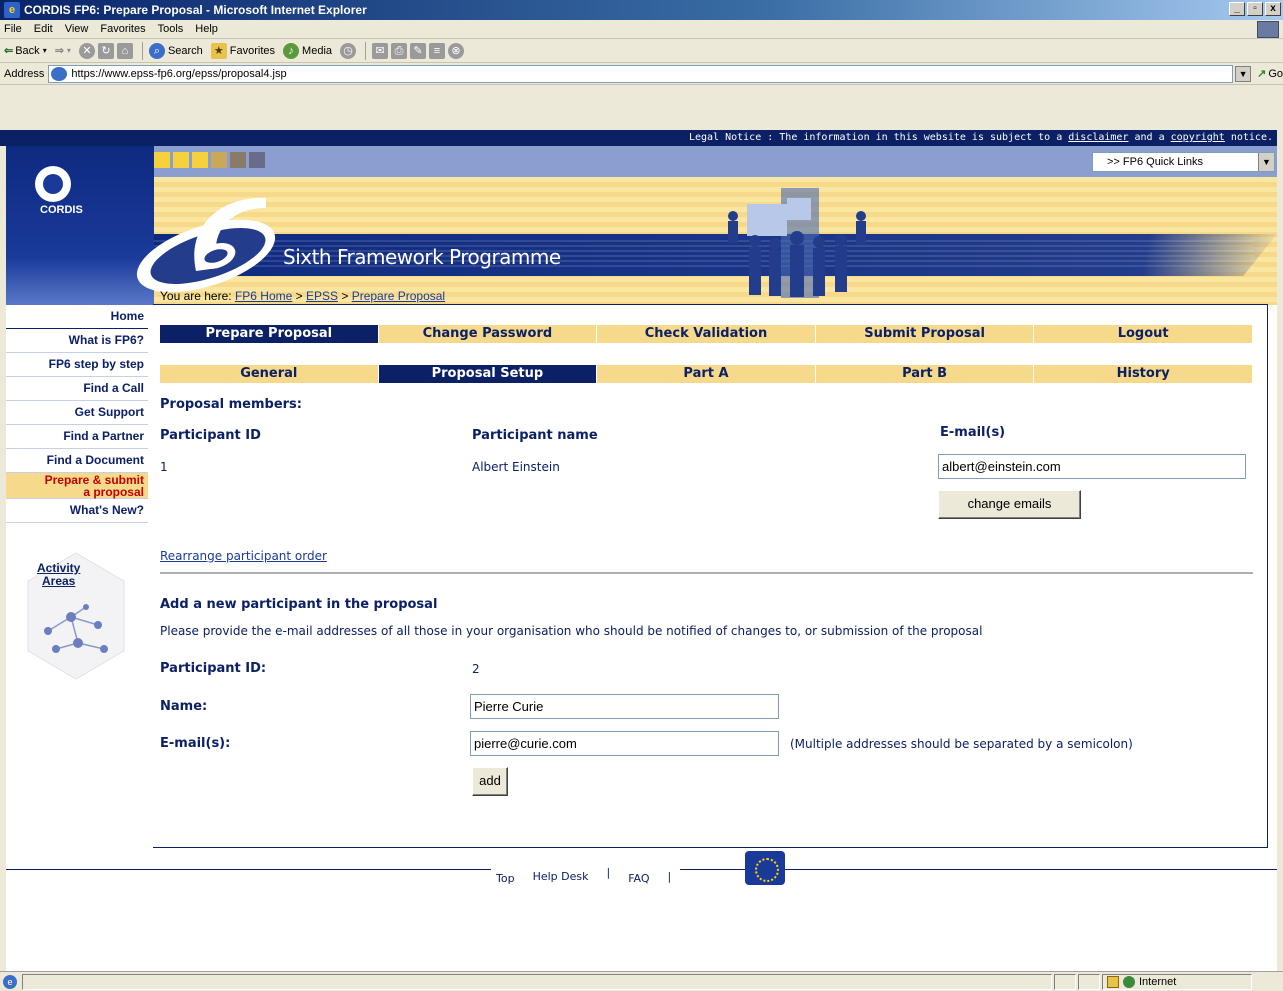 This screenshot has height=991, width=1283. I want to click on favorites-icon: ★, so click(218, 50).